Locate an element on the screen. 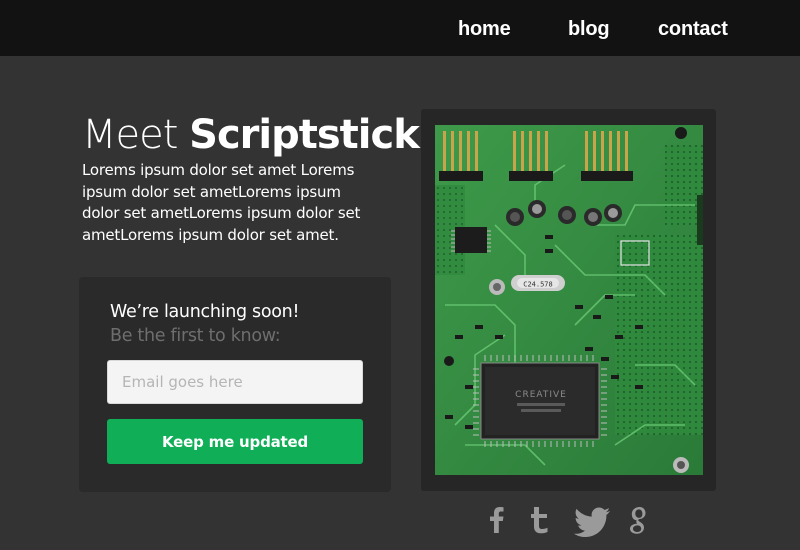 The image size is (800, 550). nav-link-contact: contact is located at coordinates (693, 29).